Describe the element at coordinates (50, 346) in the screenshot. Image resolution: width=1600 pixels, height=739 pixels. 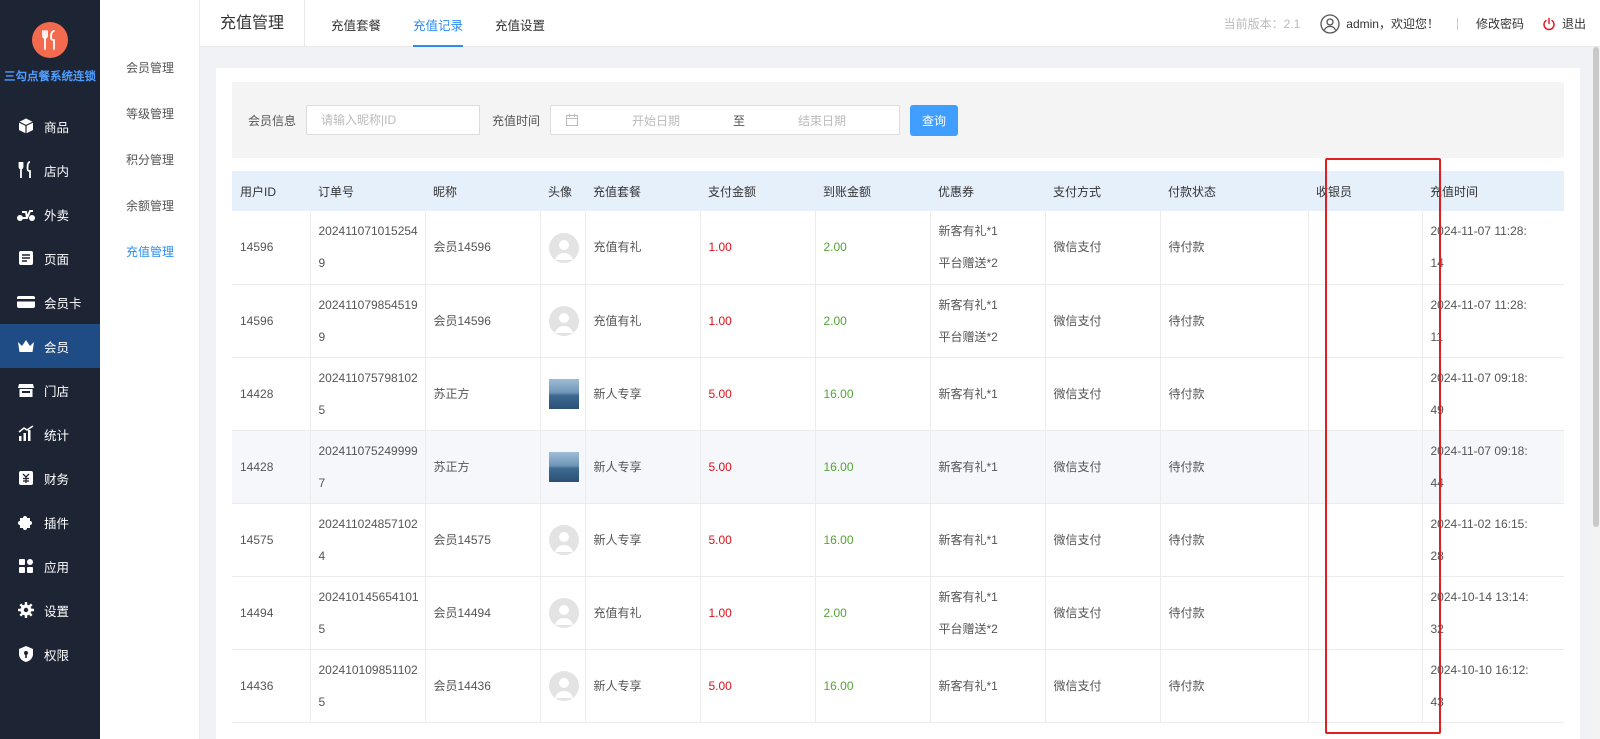
I see `sidebar-item-5: 会员` at that location.